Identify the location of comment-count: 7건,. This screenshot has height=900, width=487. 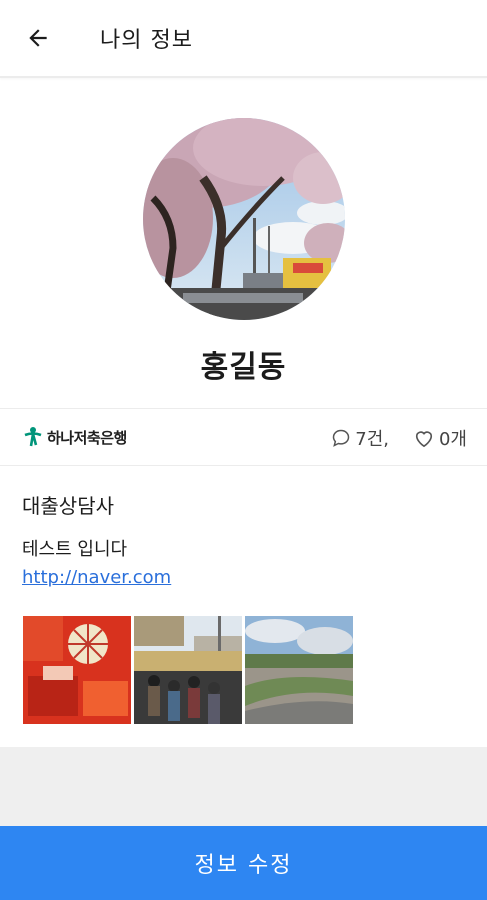
(360, 438).